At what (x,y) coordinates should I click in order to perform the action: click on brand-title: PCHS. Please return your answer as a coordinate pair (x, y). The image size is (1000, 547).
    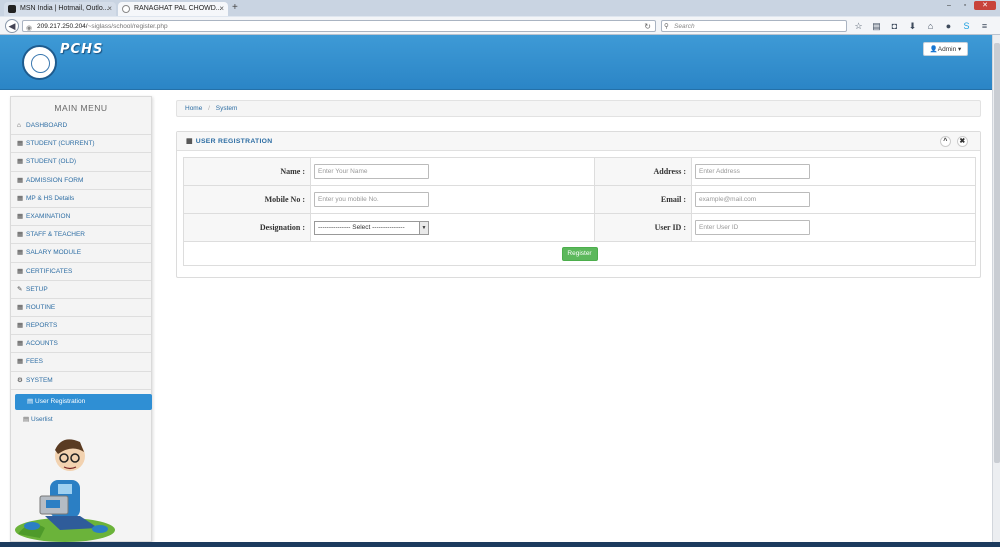
    Looking at the image, I should click on (82, 49).